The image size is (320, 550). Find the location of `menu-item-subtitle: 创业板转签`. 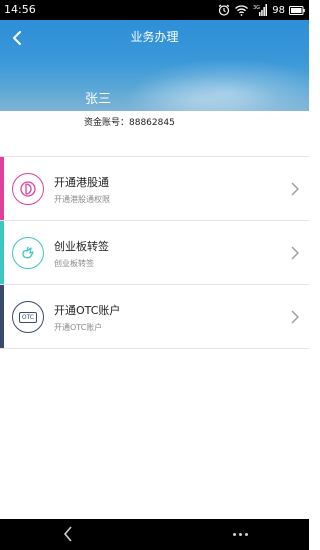

menu-item-subtitle: 创业板转签 is located at coordinates (74, 263).